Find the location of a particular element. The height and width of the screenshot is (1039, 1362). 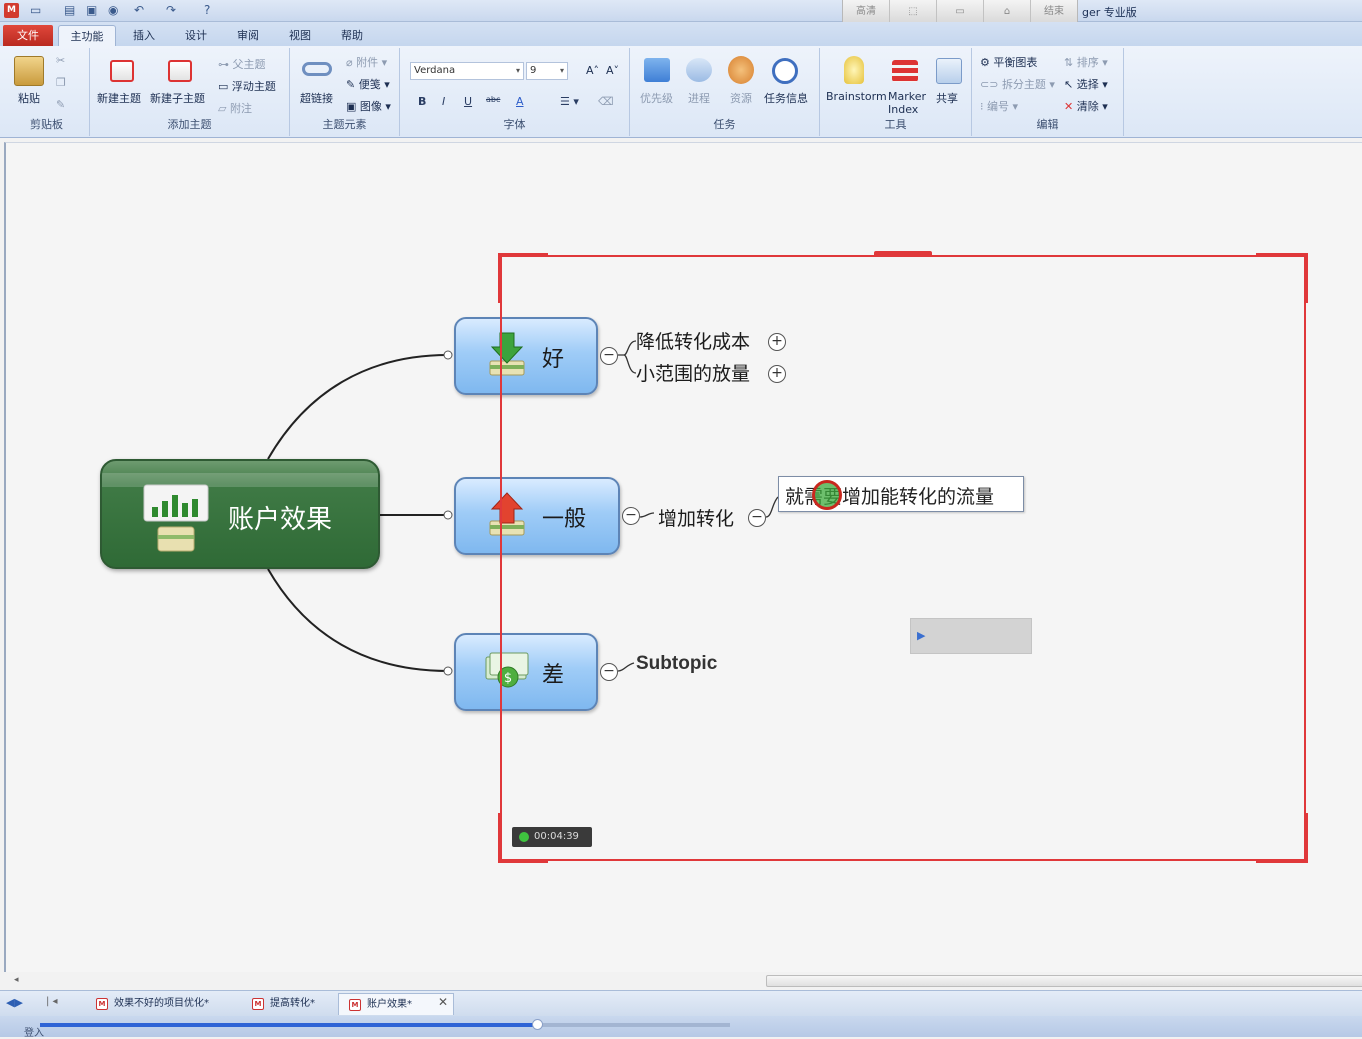

share-icon is located at coordinates (949, 71).